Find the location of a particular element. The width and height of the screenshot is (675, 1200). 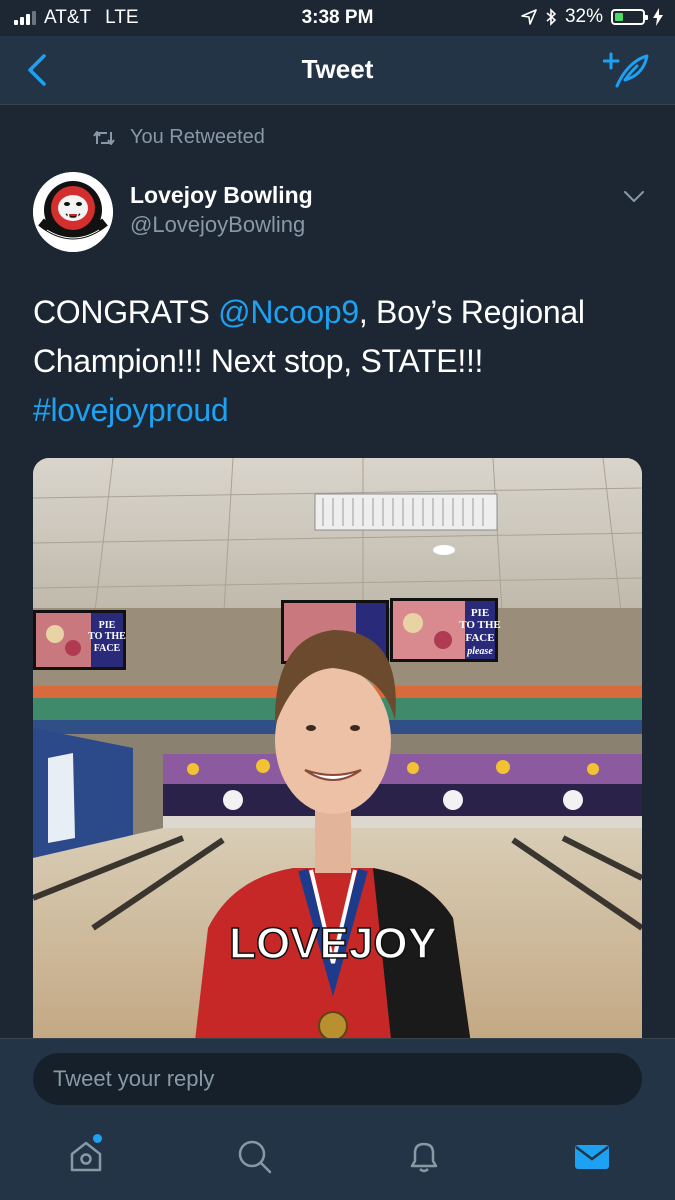

mail-icon is located at coordinates (592, 1157).